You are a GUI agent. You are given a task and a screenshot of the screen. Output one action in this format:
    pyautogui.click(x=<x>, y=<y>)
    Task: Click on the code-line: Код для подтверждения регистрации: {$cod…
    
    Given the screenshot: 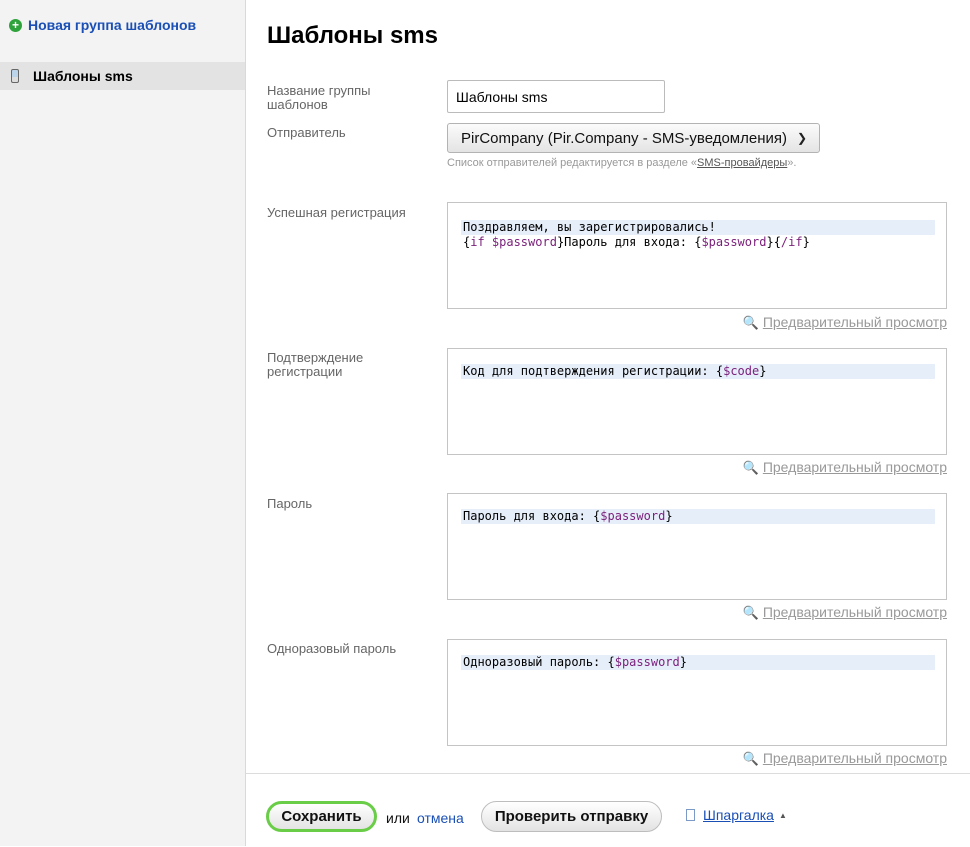 What is the action you would take?
    pyautogui.click(x=698, y=371)
    